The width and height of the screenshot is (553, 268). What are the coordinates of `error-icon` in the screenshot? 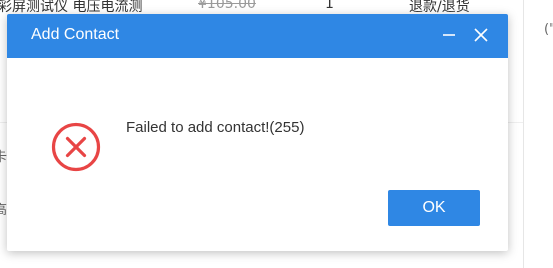 It's located at (76, 147).